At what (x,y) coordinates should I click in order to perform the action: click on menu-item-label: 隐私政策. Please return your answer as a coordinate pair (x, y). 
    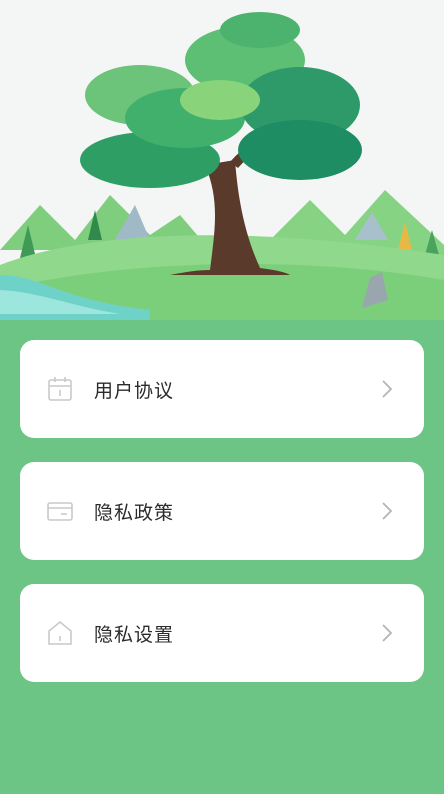
    Looking at the image, I should click on (134, 512).